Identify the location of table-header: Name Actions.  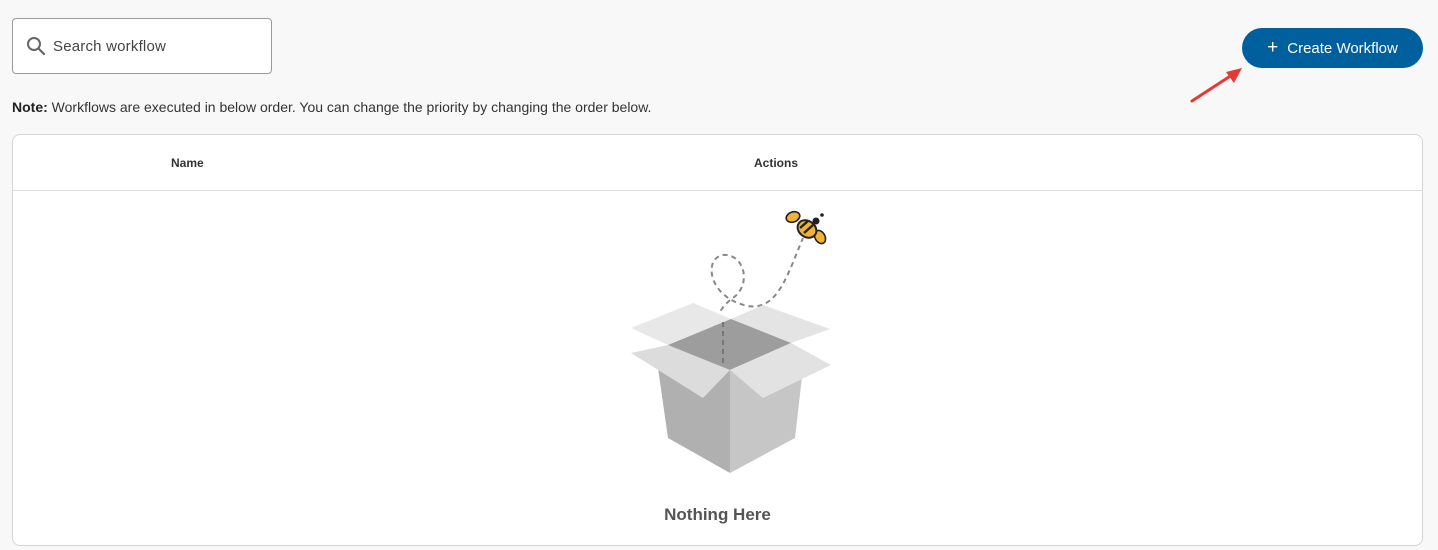
(717, 163).